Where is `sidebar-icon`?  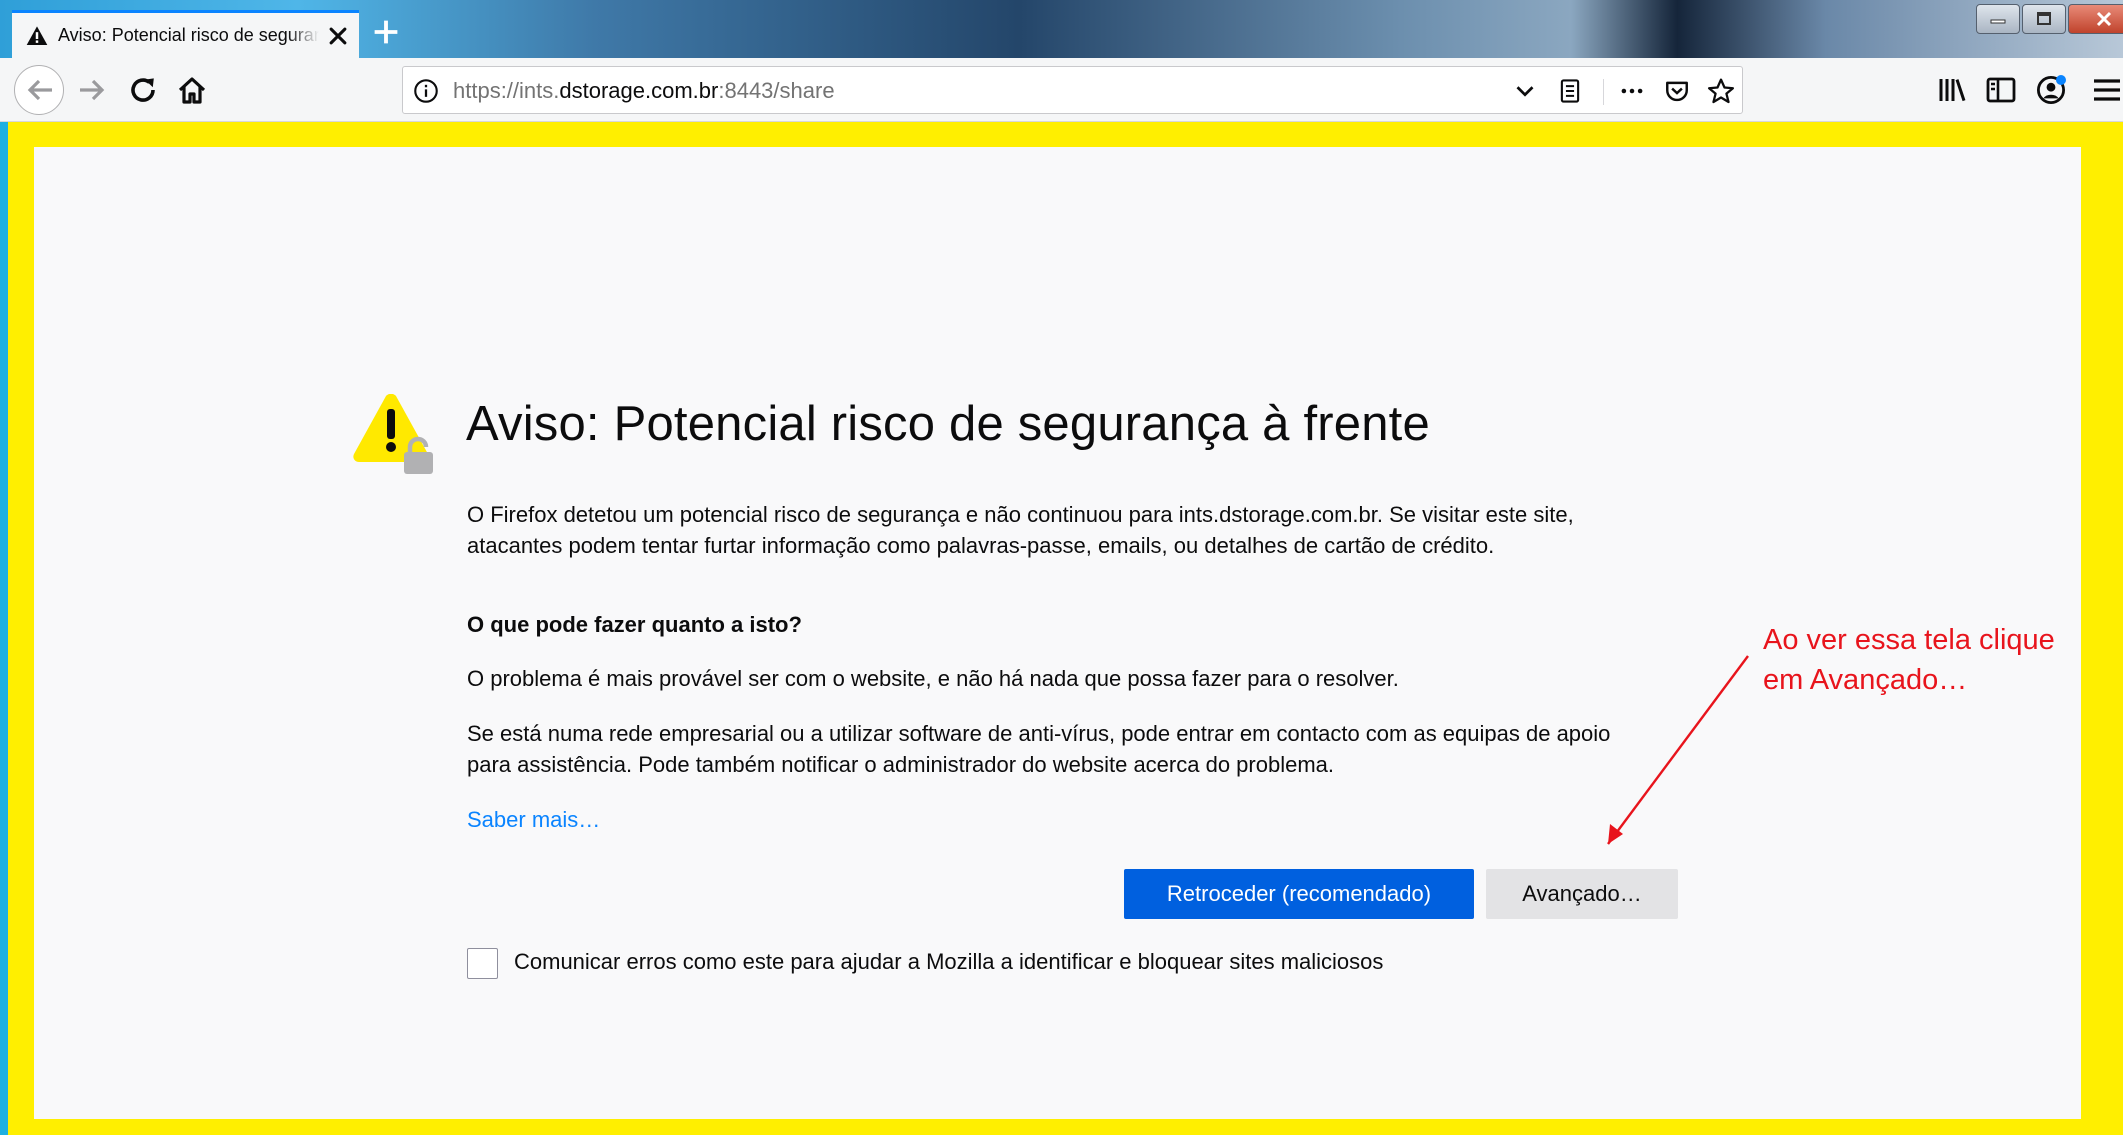
sidebar-icon is located at coordinates (2001, 90).